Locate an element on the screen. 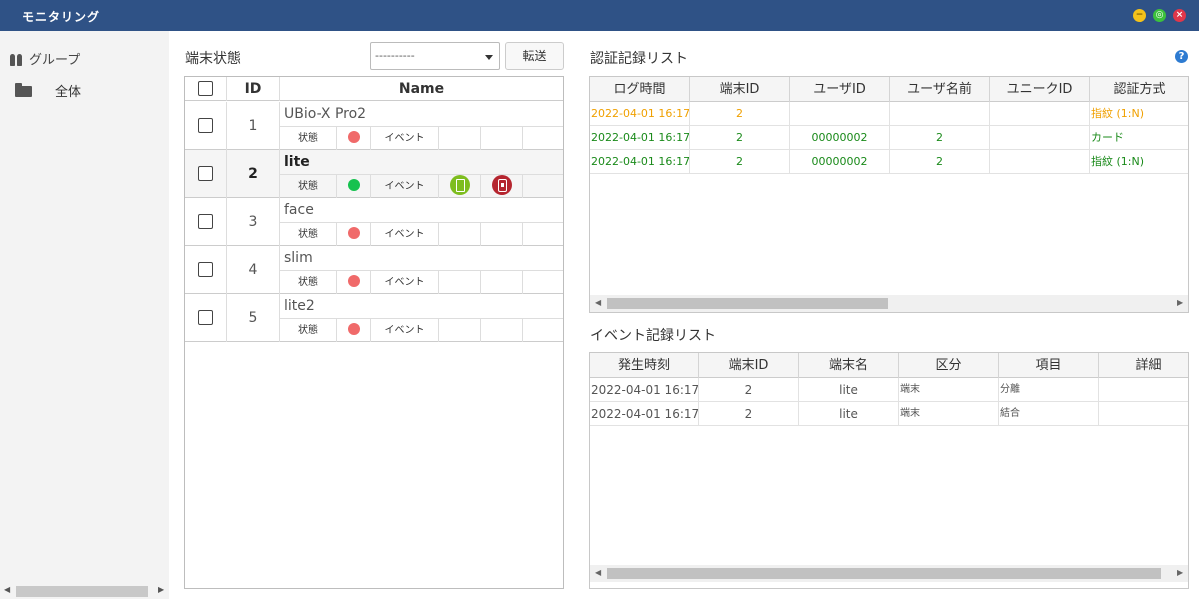 This screenshot has height=599, width=1199. event-col-device-name: 端末名 is located at coordinates (849, 365).